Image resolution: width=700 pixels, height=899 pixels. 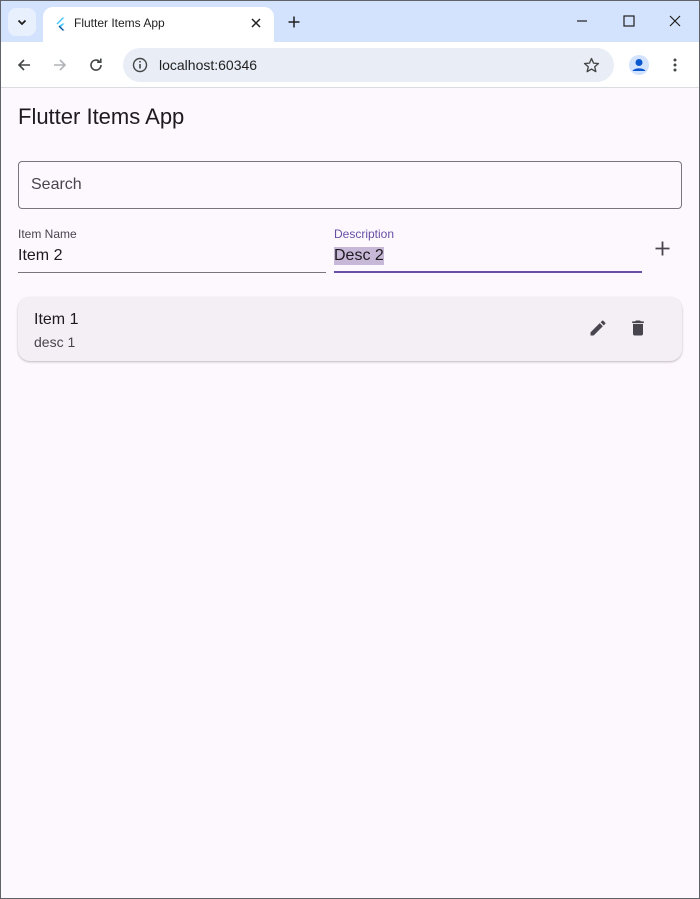 What do you see at coordinates (350, 21) in the screenshot?
I see `tab-strip: Flutter Items App` at bounding box center [350, 21].